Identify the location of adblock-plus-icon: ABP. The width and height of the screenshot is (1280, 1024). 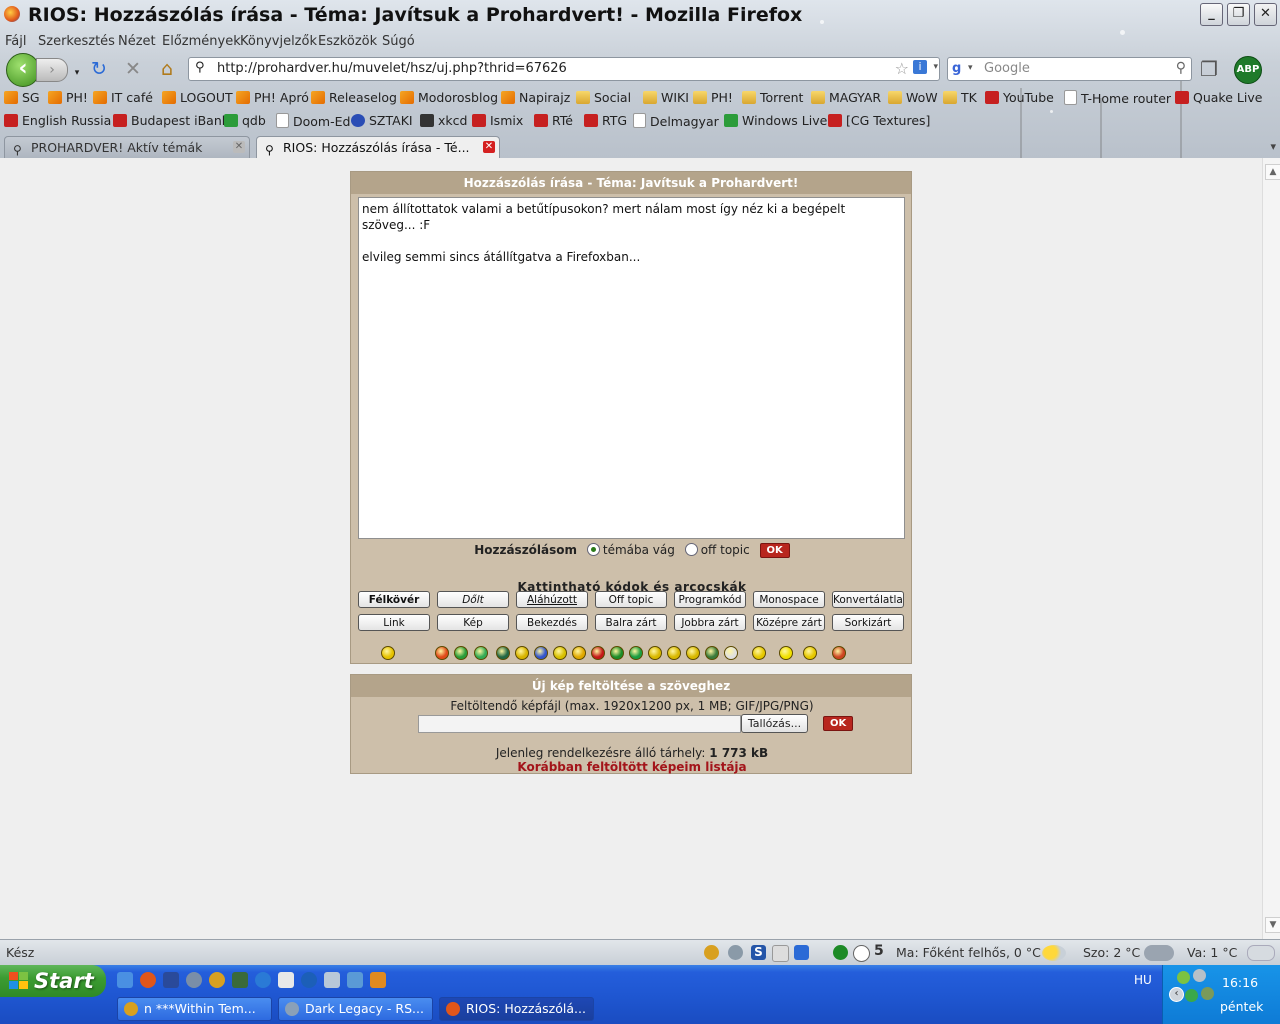
(1248, 70).